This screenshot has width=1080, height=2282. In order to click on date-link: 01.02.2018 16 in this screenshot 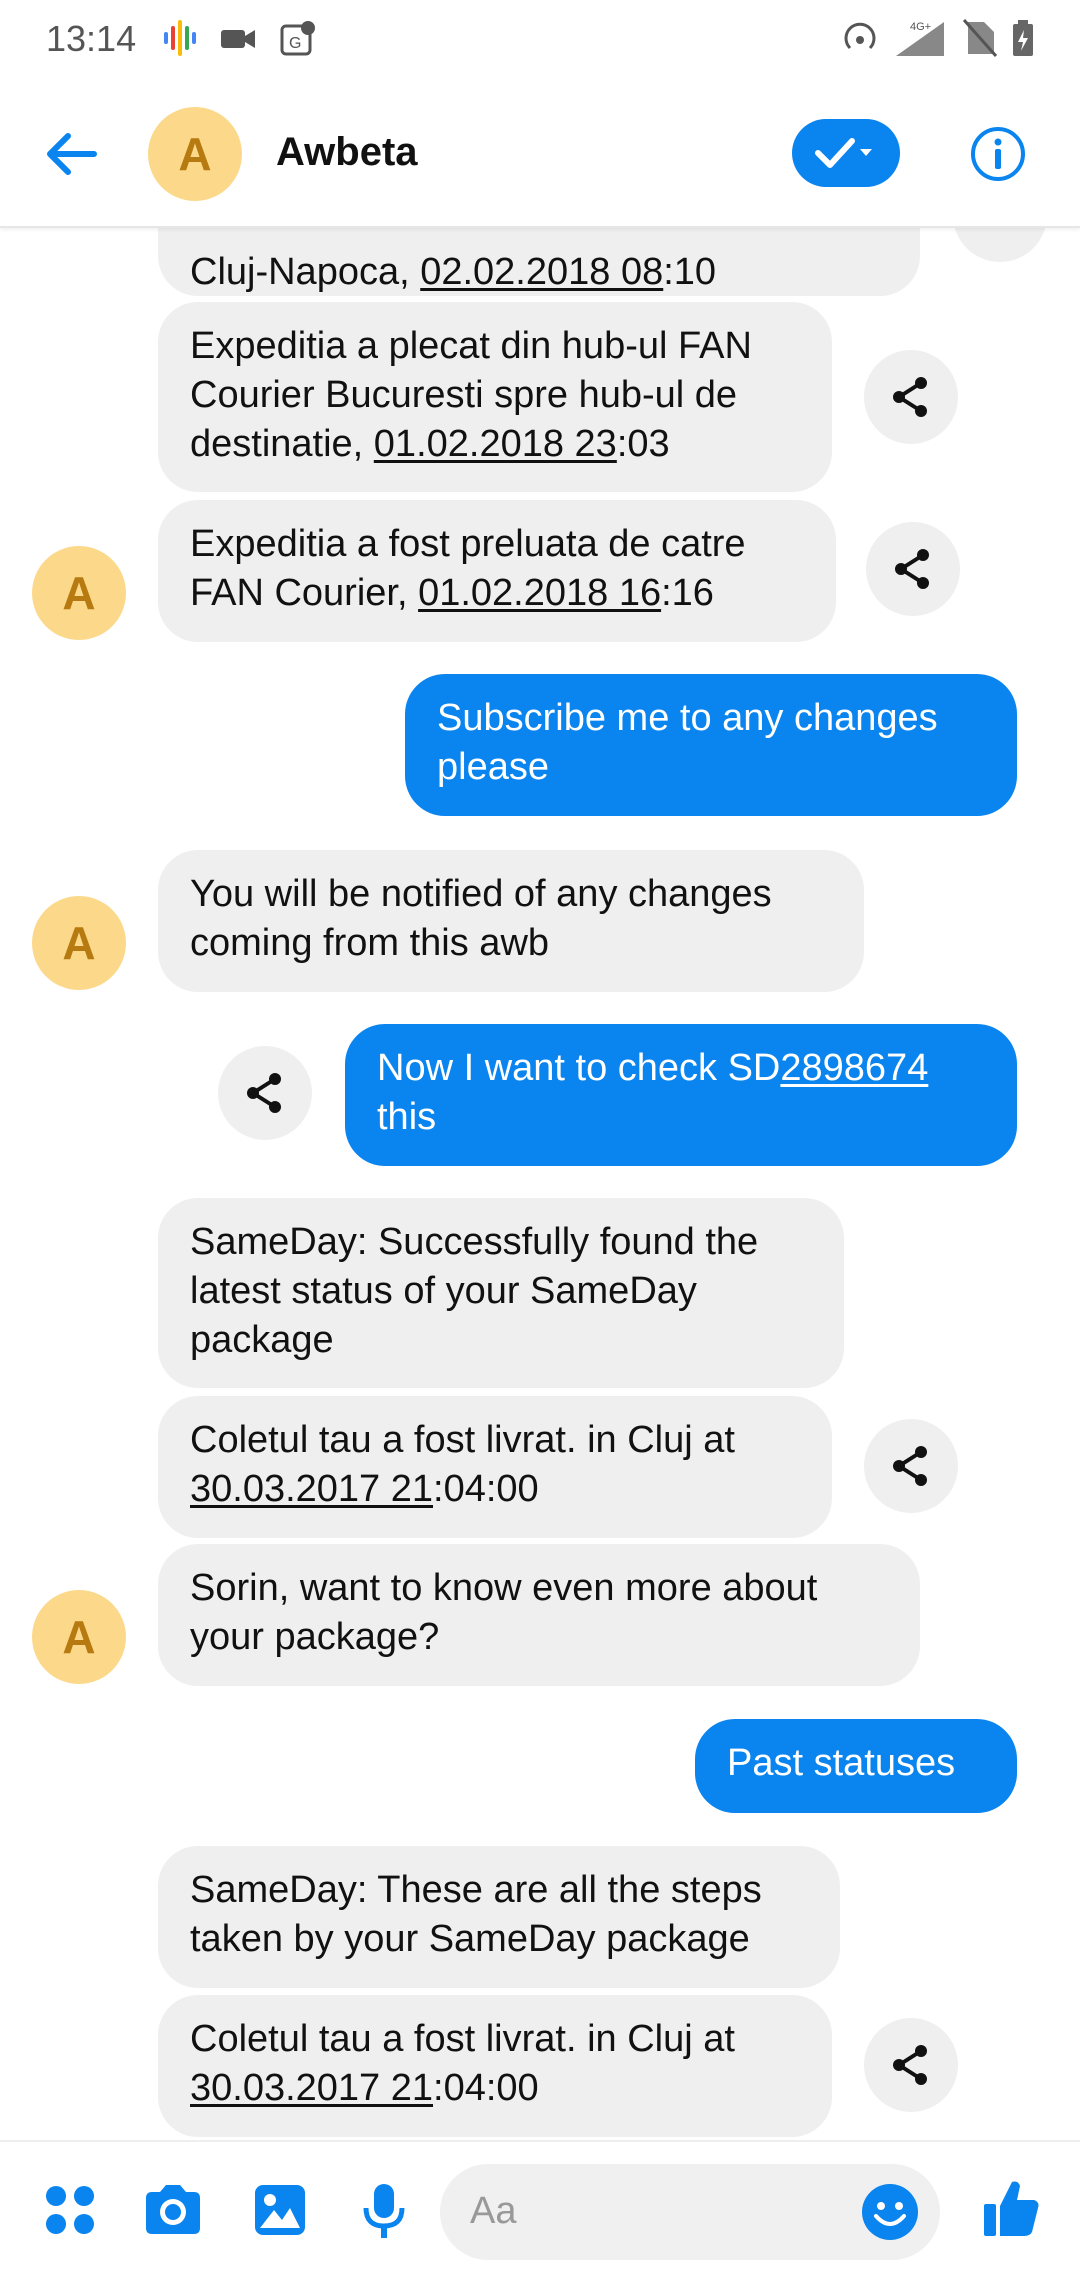, I will do `click(539, 593)`.